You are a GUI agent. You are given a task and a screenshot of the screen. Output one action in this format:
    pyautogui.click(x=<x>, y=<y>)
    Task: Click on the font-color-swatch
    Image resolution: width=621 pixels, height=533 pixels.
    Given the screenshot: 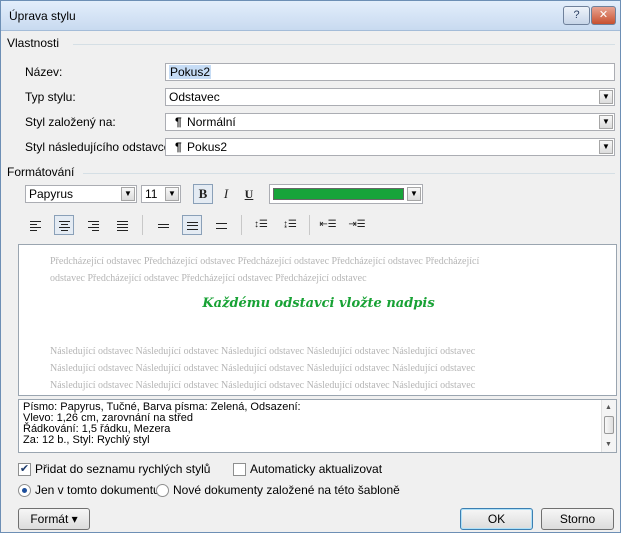 What is the action you would take?
    pyautogui.click(x=338, y=194)
    